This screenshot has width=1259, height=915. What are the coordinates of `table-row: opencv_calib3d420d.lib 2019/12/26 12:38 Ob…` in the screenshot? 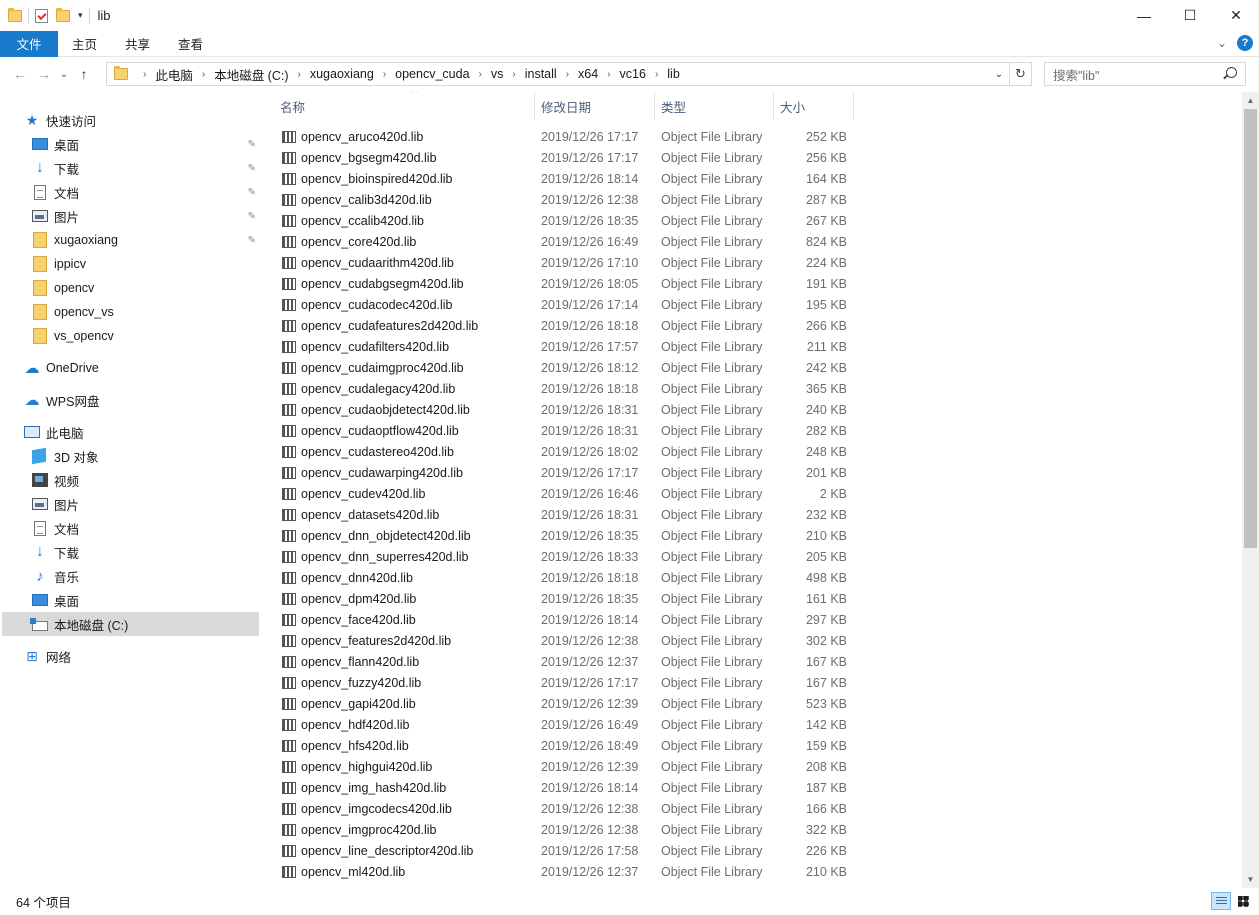 It's located at (563, 199).